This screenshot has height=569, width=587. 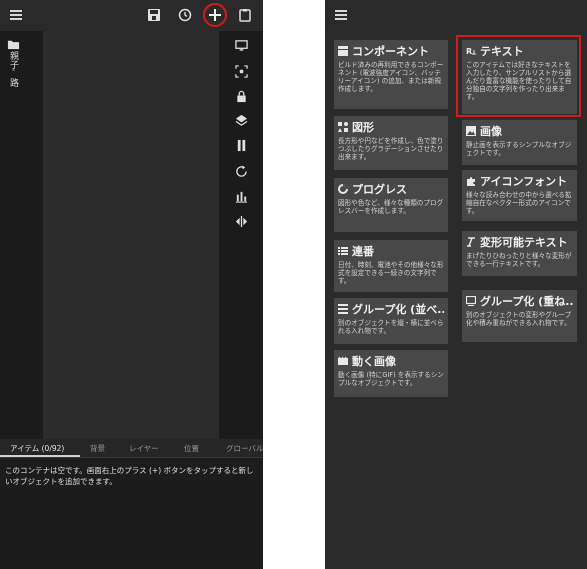 I want to click on card-description: 静止画を表示するシンプルなオブジェクトです。, so click(x=519, y=149).